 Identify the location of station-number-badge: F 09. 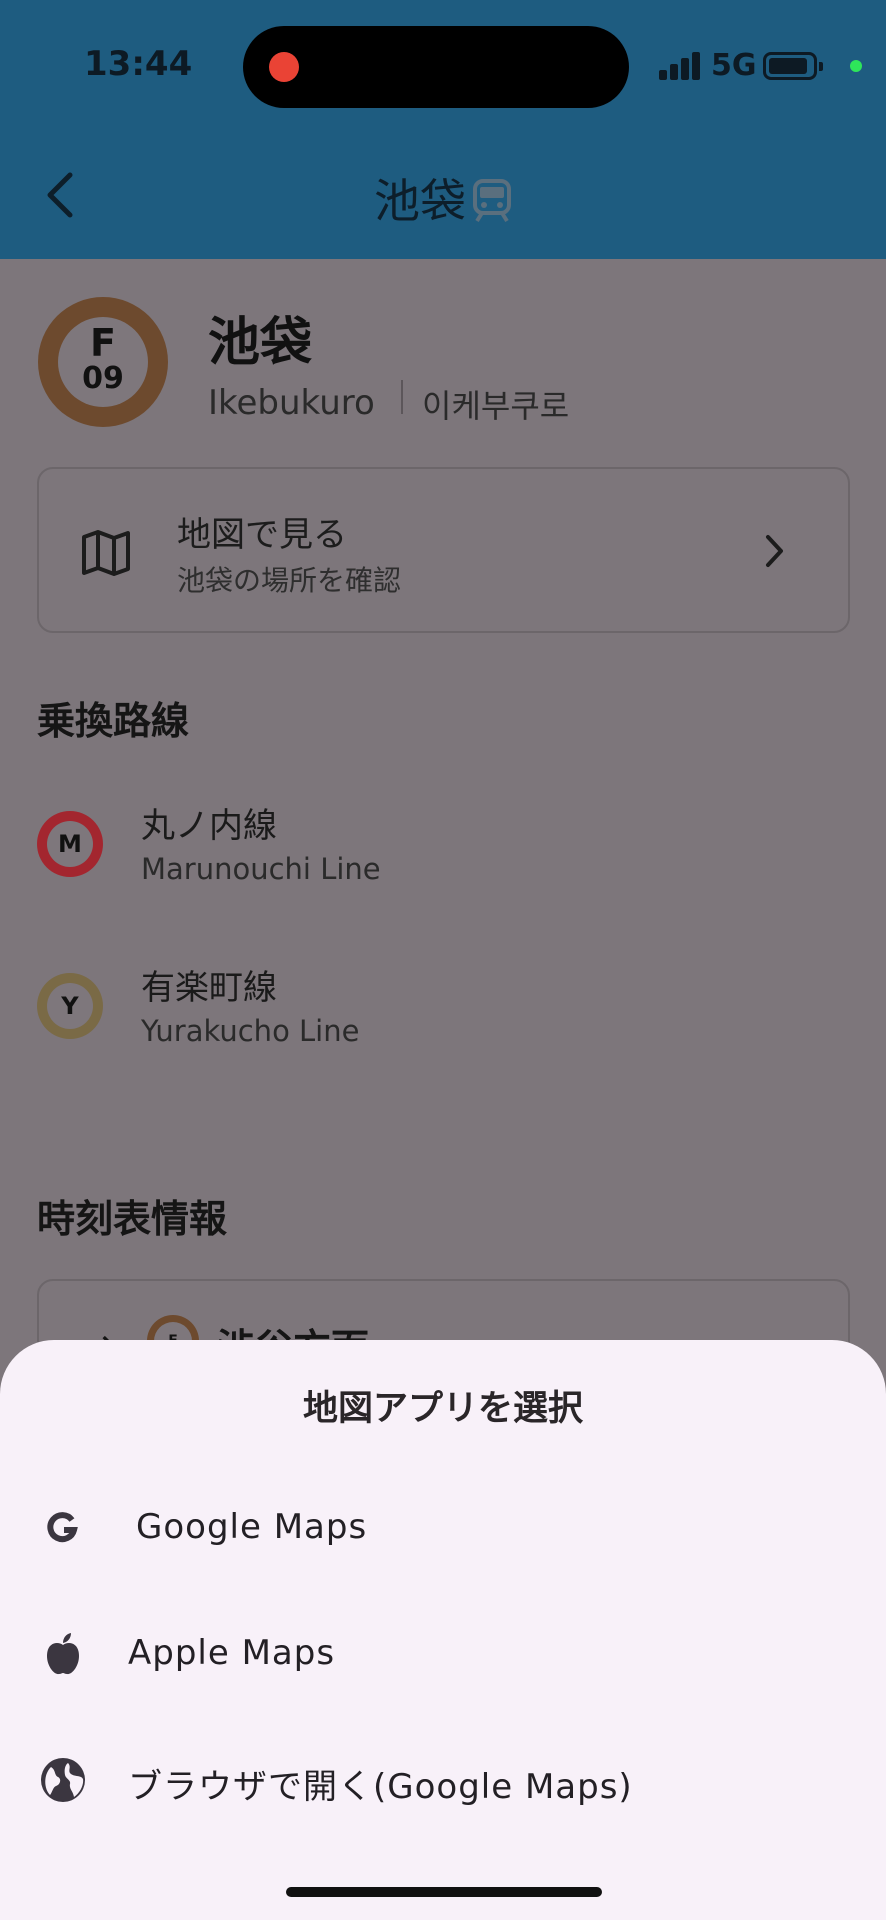
(103, 362).